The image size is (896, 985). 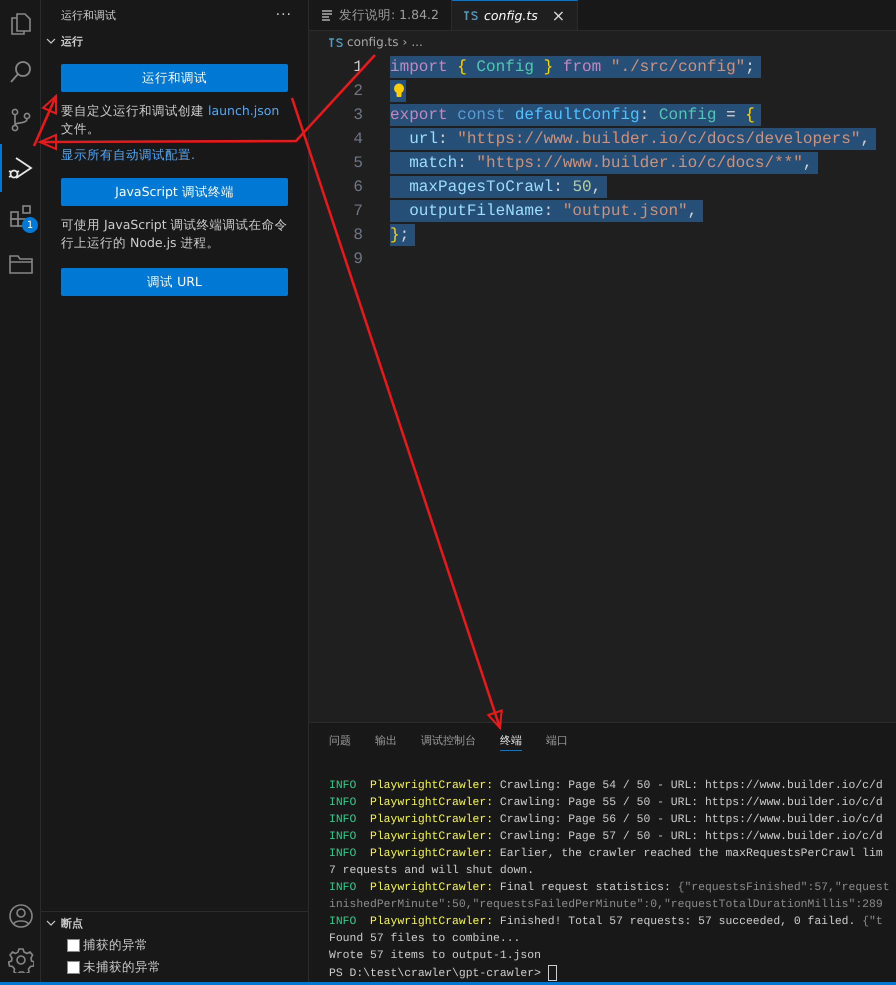 I want to click on terminal-line: PS D:\test\crawler\gpt-crawler>, so click(x=612, y=973).